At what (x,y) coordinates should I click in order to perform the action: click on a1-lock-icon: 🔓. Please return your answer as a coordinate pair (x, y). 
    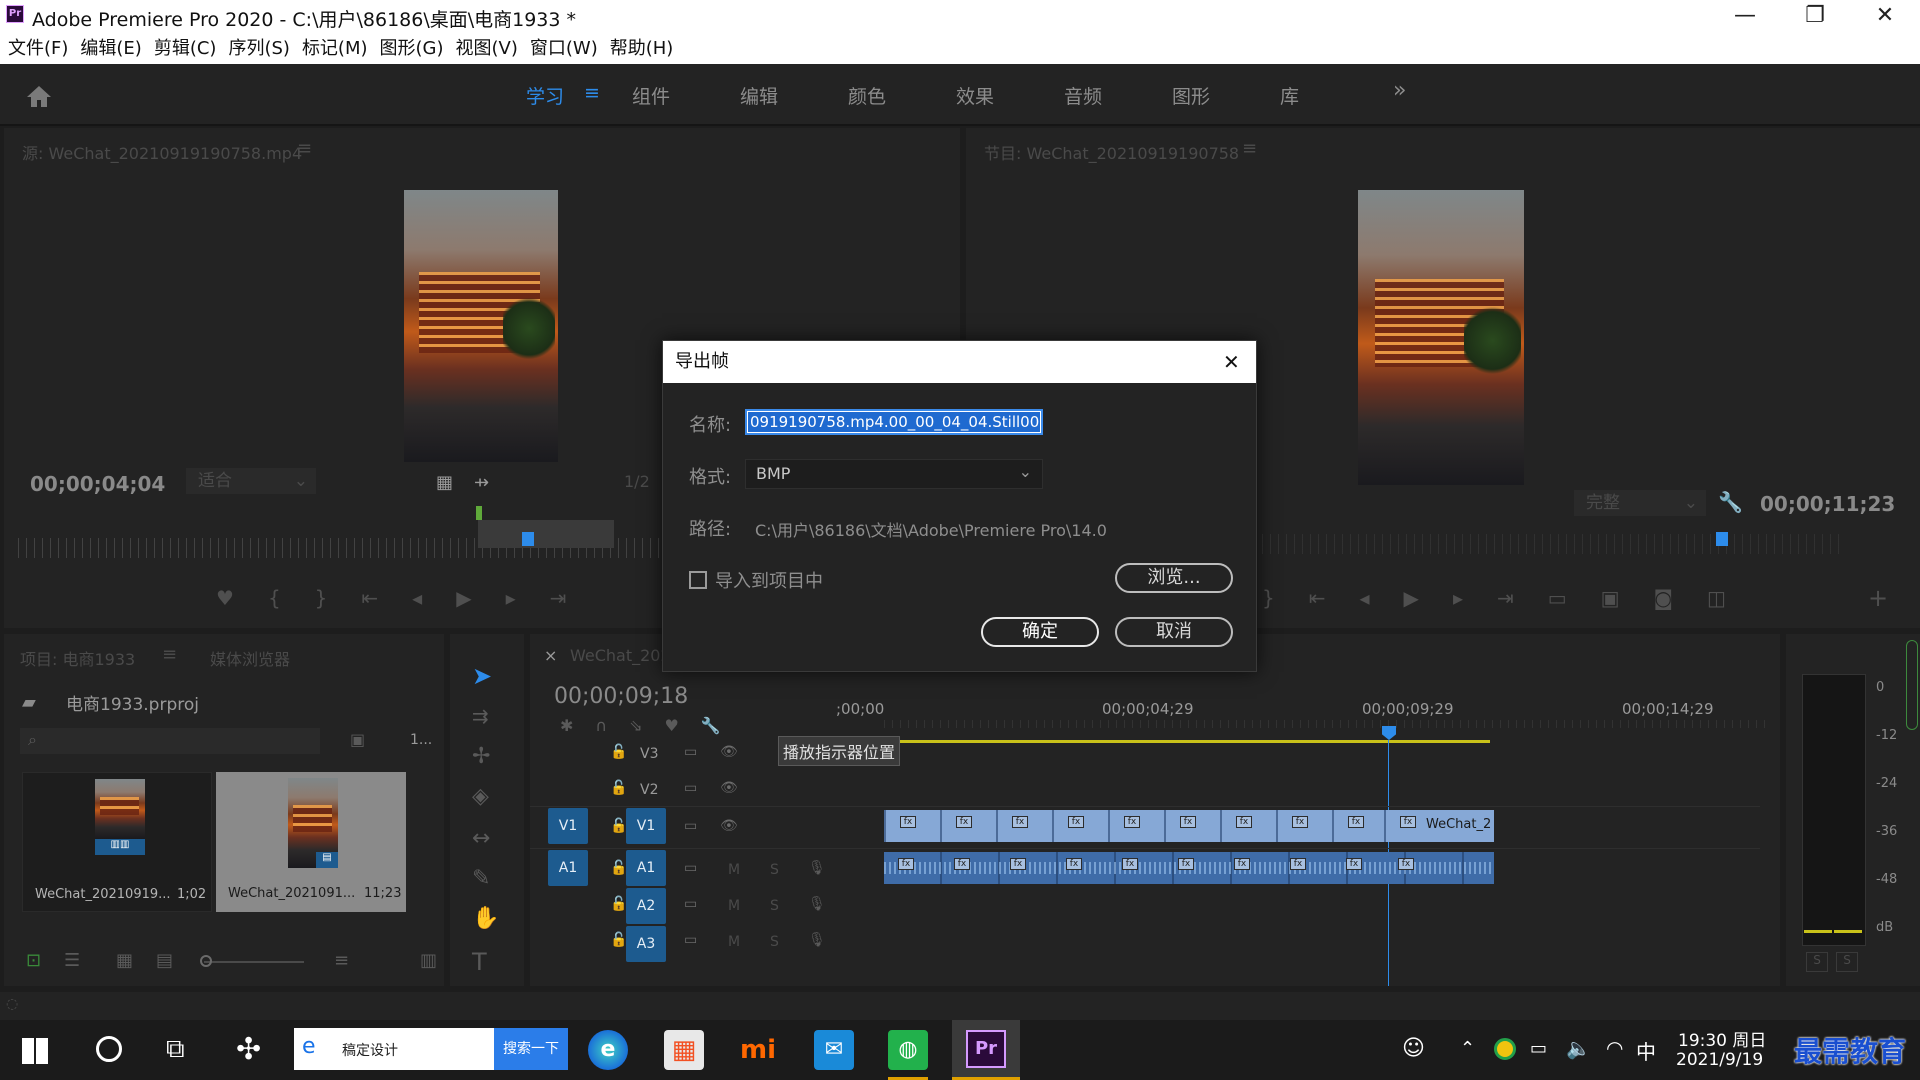
    Looking at the image, I should click on (618, 868).